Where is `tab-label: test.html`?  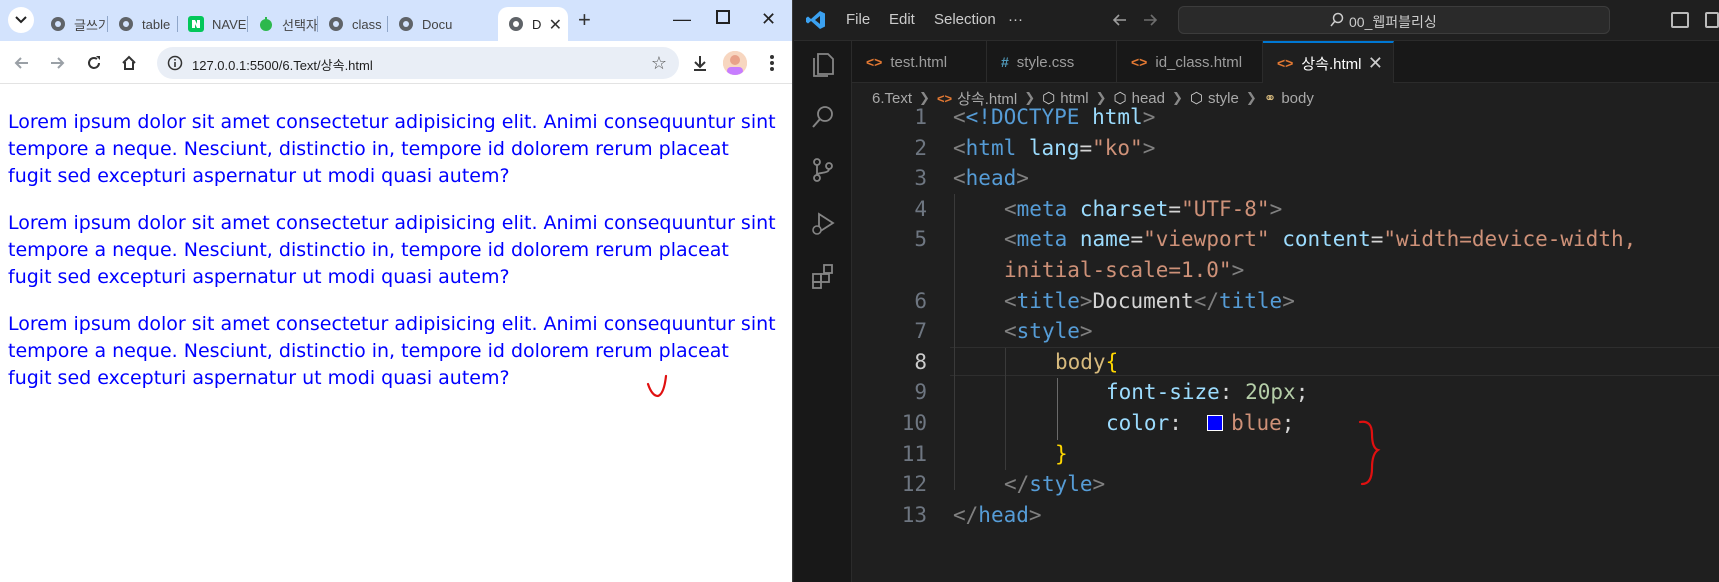 tab-label: test.html is located at coordinates (919, 62).